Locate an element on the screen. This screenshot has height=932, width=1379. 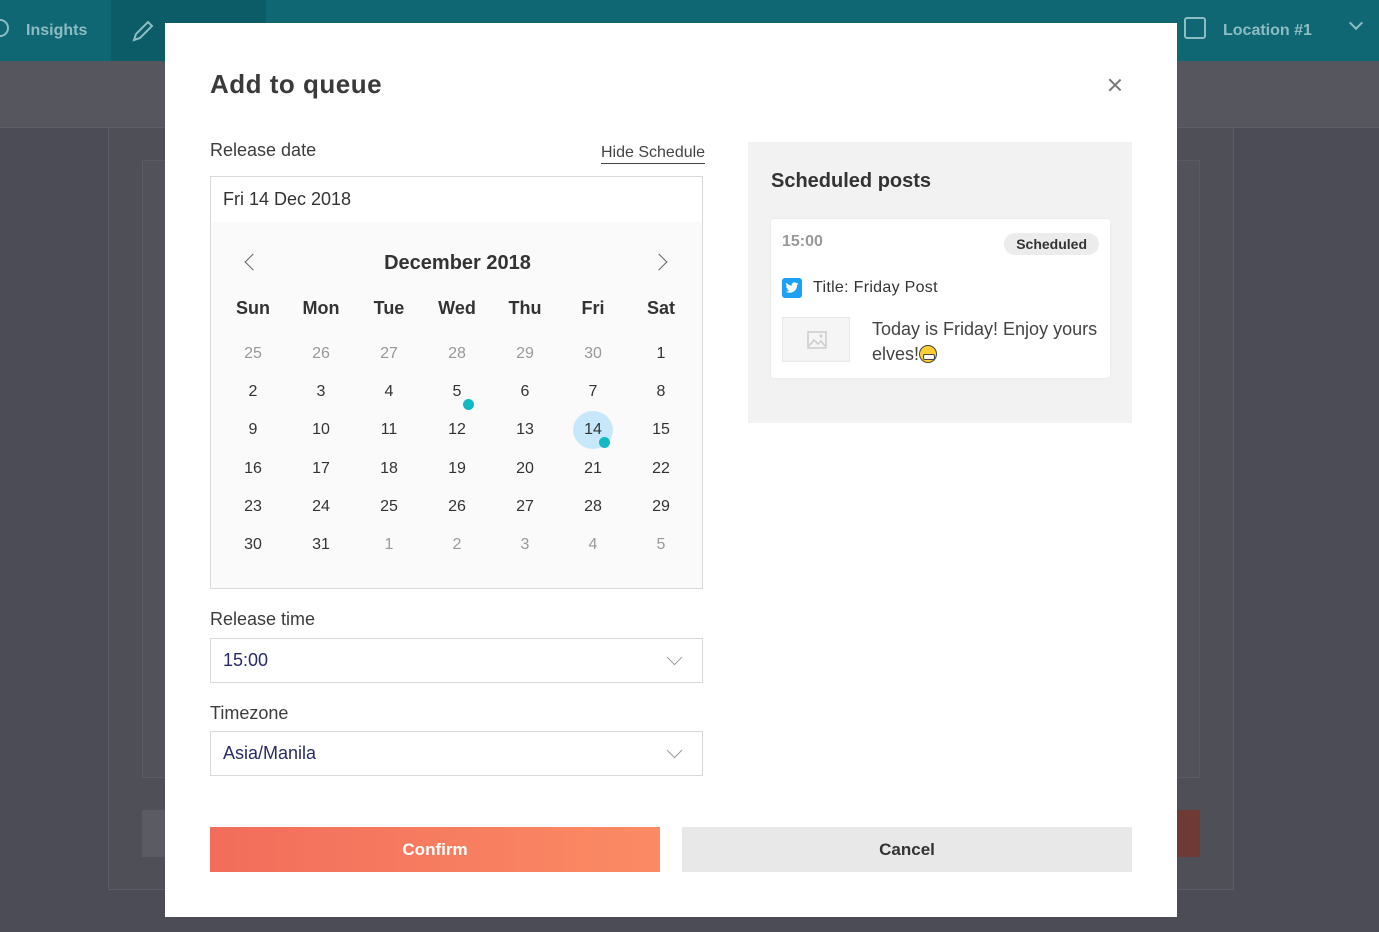
scheduled-posts-title: Scheduled posts is located at coordinates (851, 181).